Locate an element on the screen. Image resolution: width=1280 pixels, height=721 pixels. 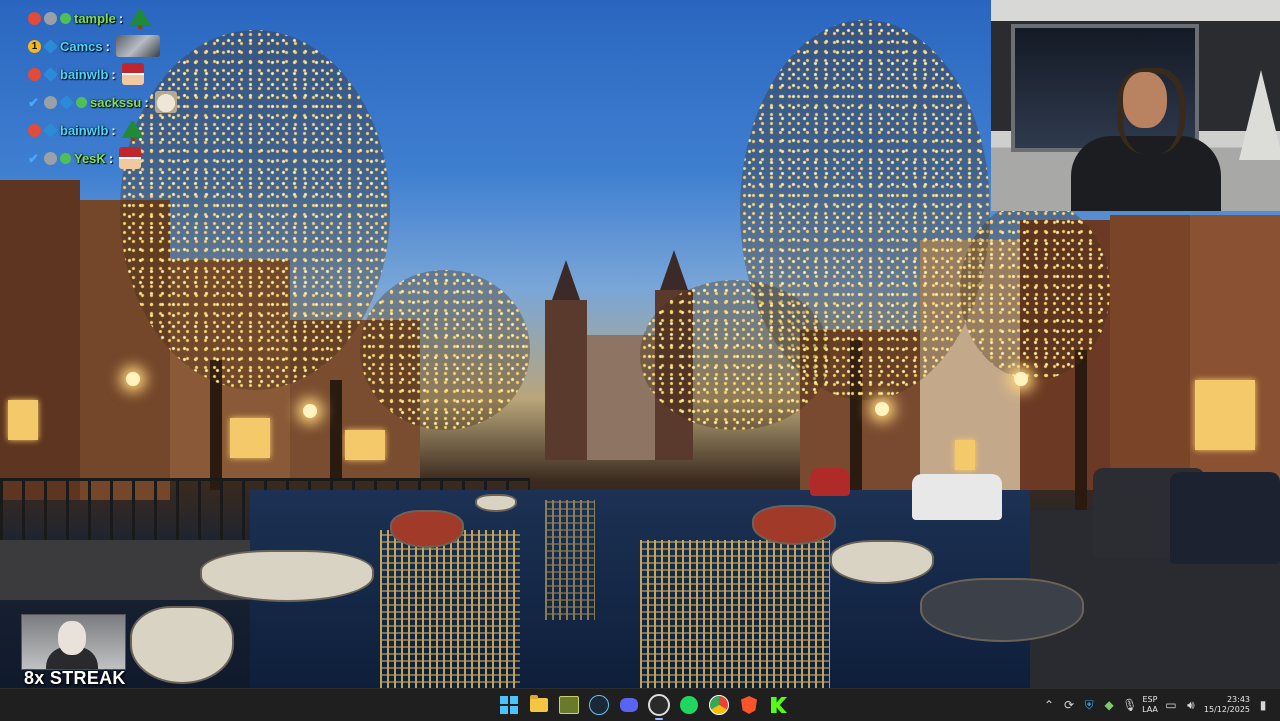
brave-icon is located at coordinates (749, 705).